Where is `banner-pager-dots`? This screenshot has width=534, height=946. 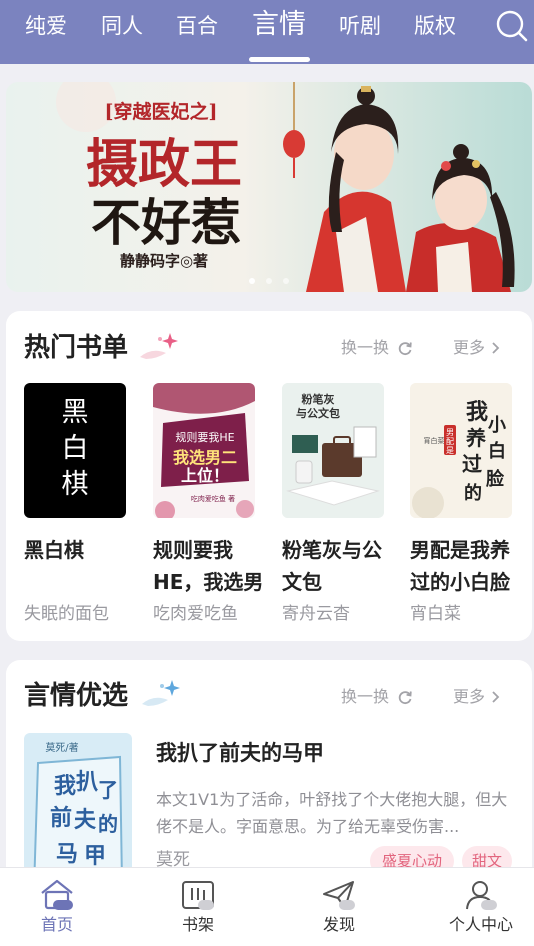 banner-pager-dots is located at coordinates (269, 278).